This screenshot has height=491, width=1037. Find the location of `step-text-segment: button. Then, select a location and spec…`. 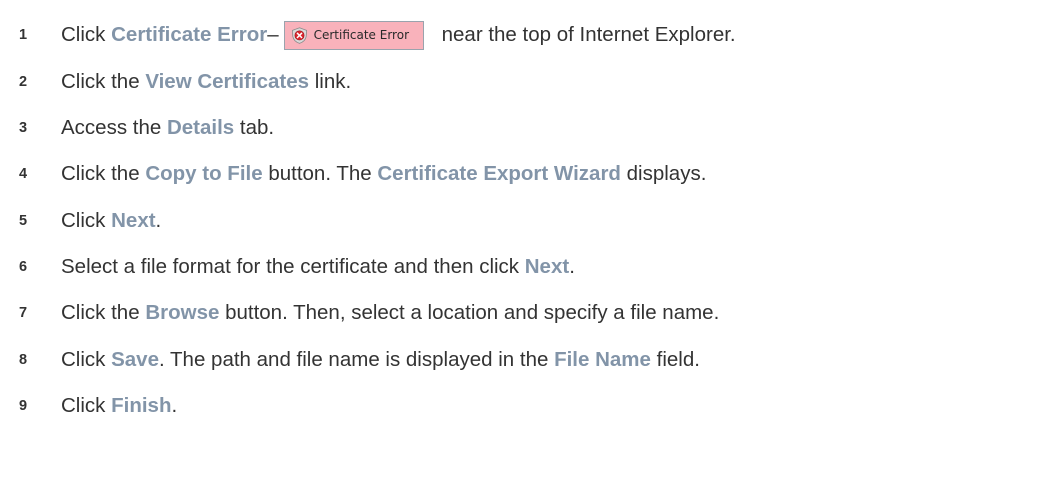

step-text-segment: button. Then, select a location and spec… is located at coordinates (469, 312).